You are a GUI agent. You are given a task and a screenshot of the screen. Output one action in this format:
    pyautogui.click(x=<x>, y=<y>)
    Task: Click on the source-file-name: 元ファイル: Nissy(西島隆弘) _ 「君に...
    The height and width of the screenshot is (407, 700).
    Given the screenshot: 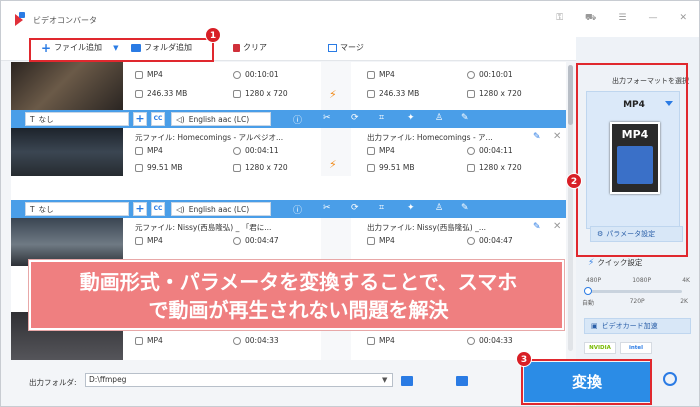 What is the action you would take?
    pyautogui.click(x=203, y=227)
    